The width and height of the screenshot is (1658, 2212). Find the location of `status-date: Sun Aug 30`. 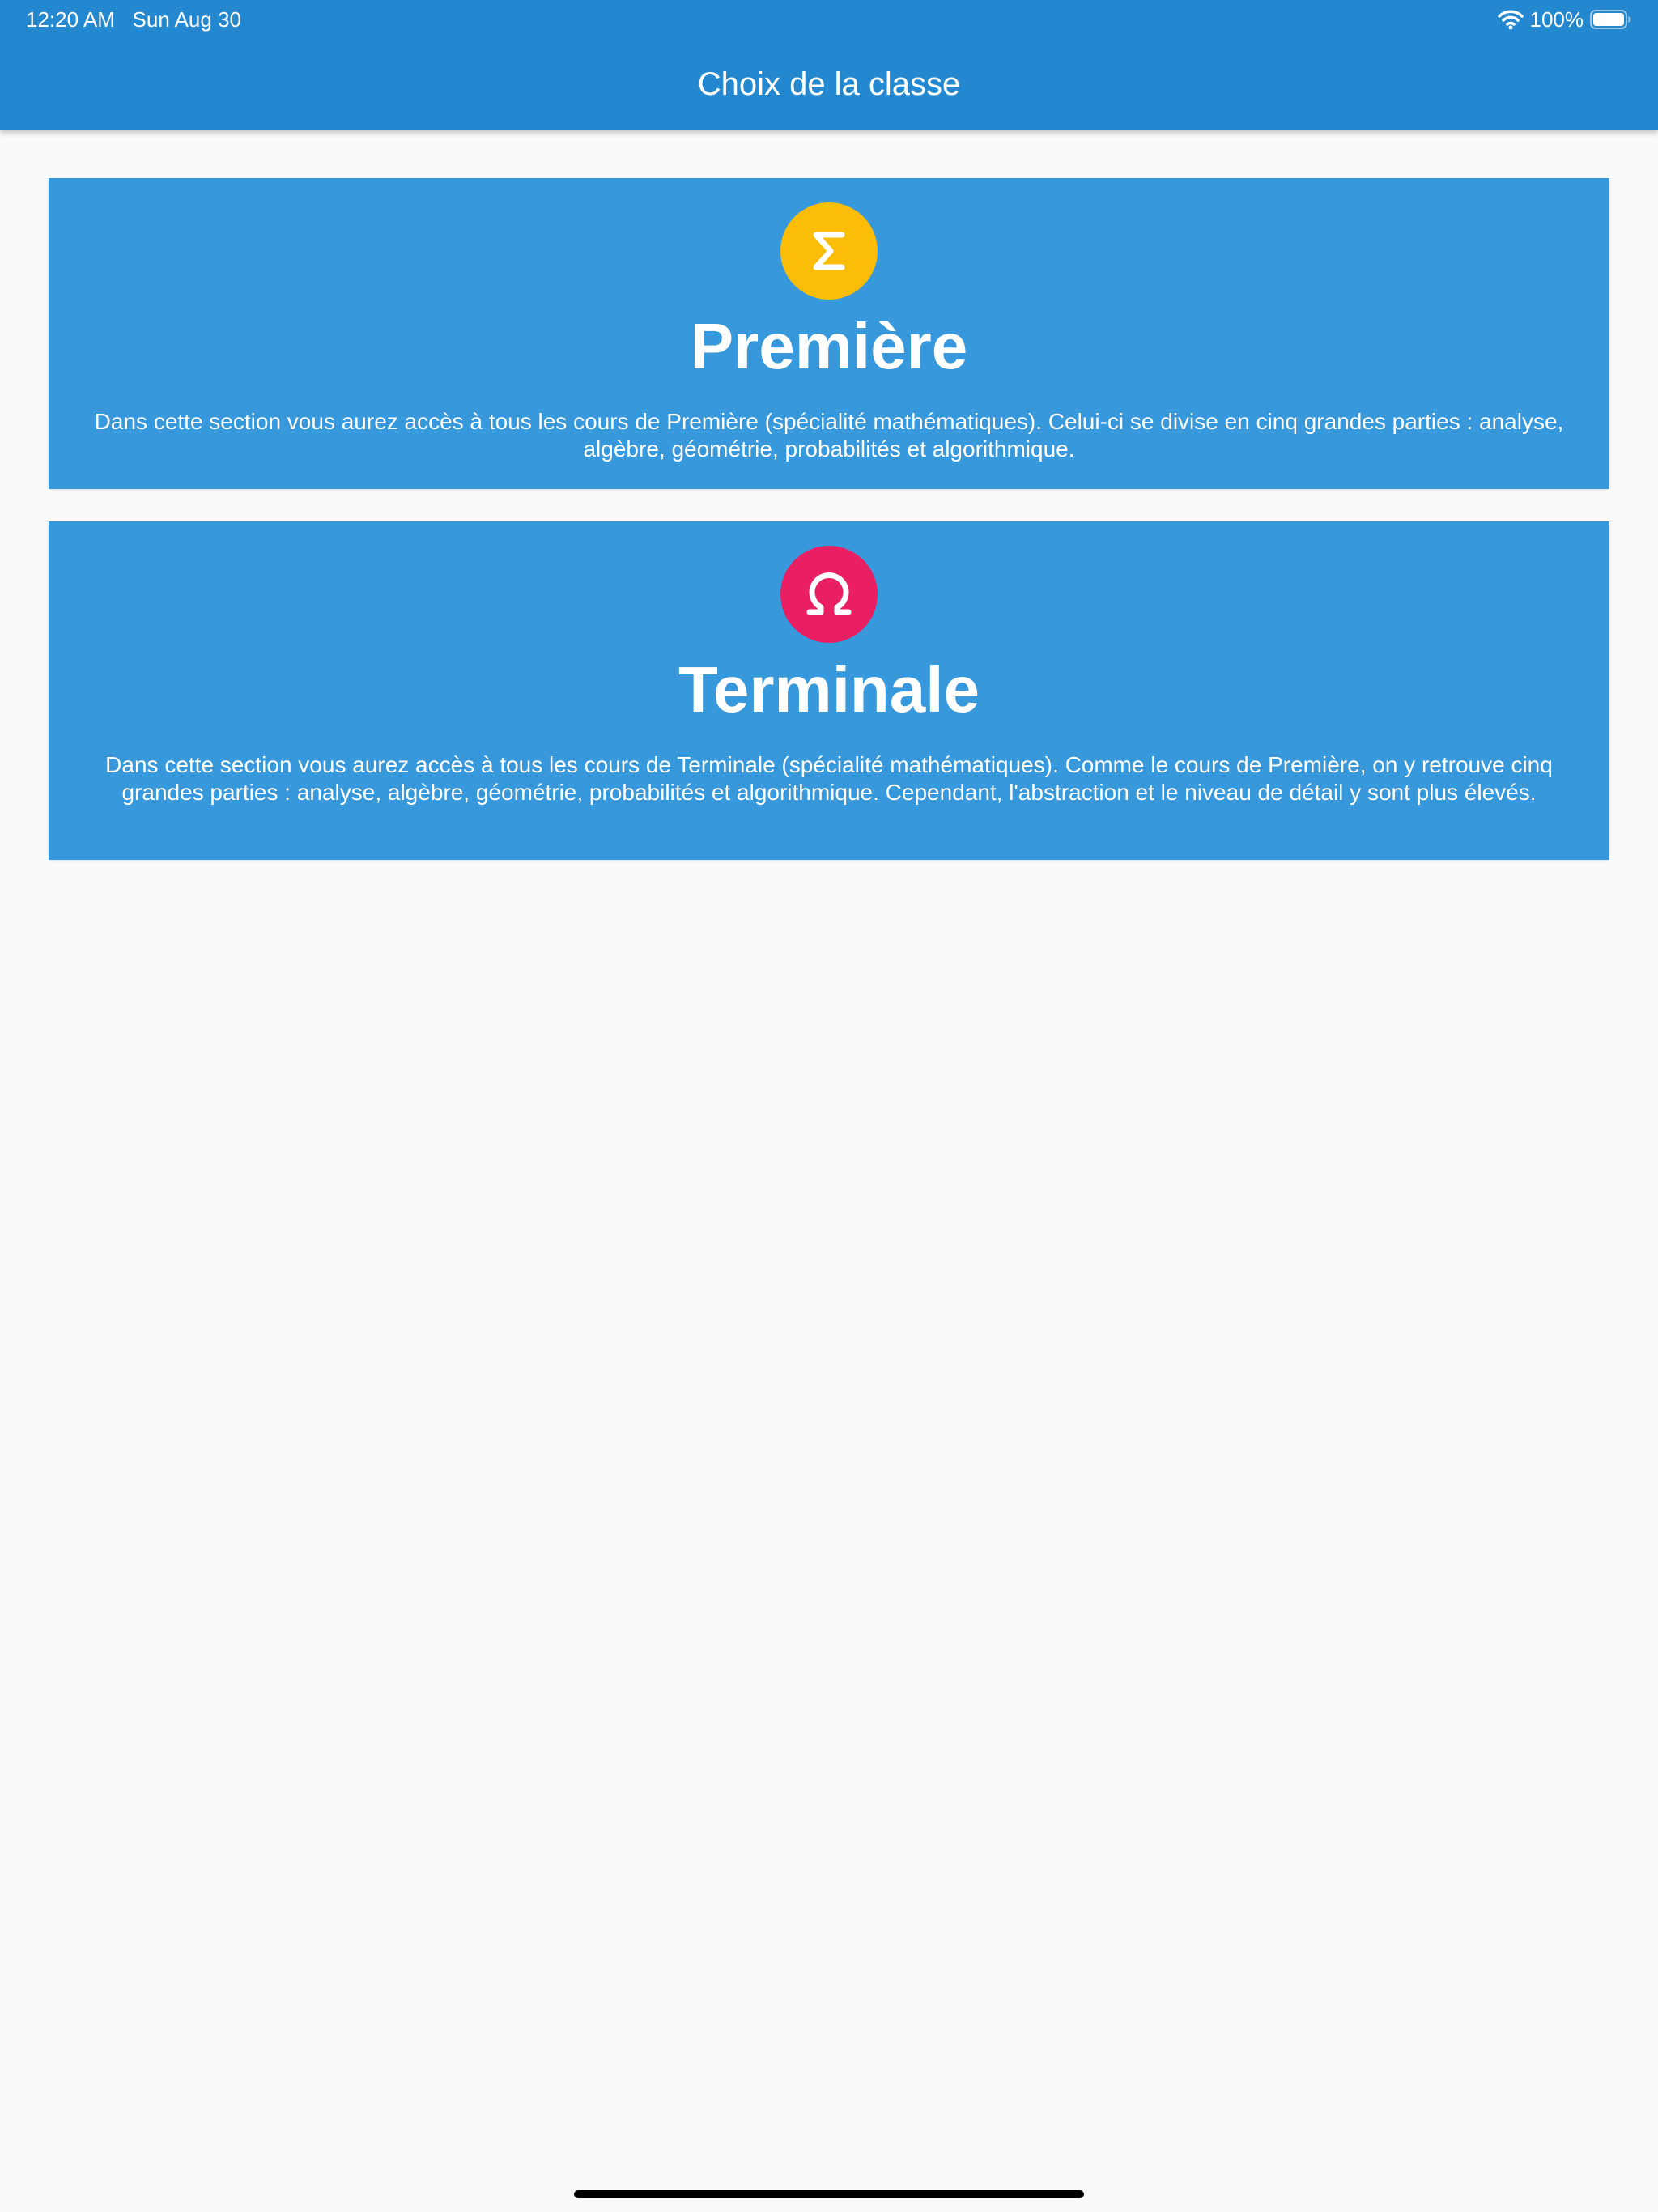

status-date: Sun Aug 30 is located at coordinates (186, 19).